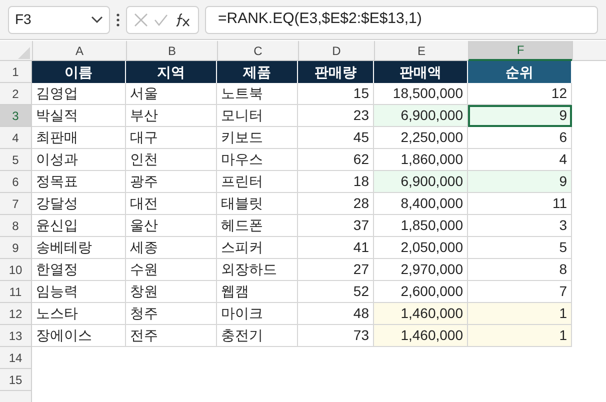 The height and width of the screenshot is (402, 606). I want to click on table-cell: 41, so click(336, 248).